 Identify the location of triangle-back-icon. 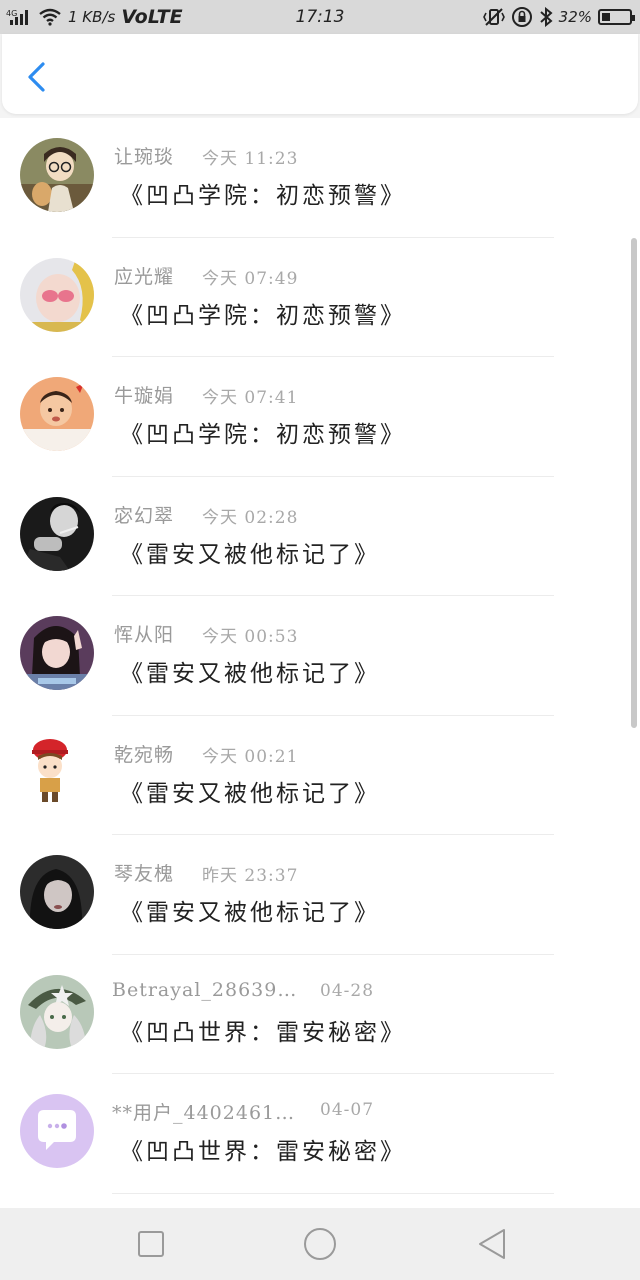
(492, 1244).